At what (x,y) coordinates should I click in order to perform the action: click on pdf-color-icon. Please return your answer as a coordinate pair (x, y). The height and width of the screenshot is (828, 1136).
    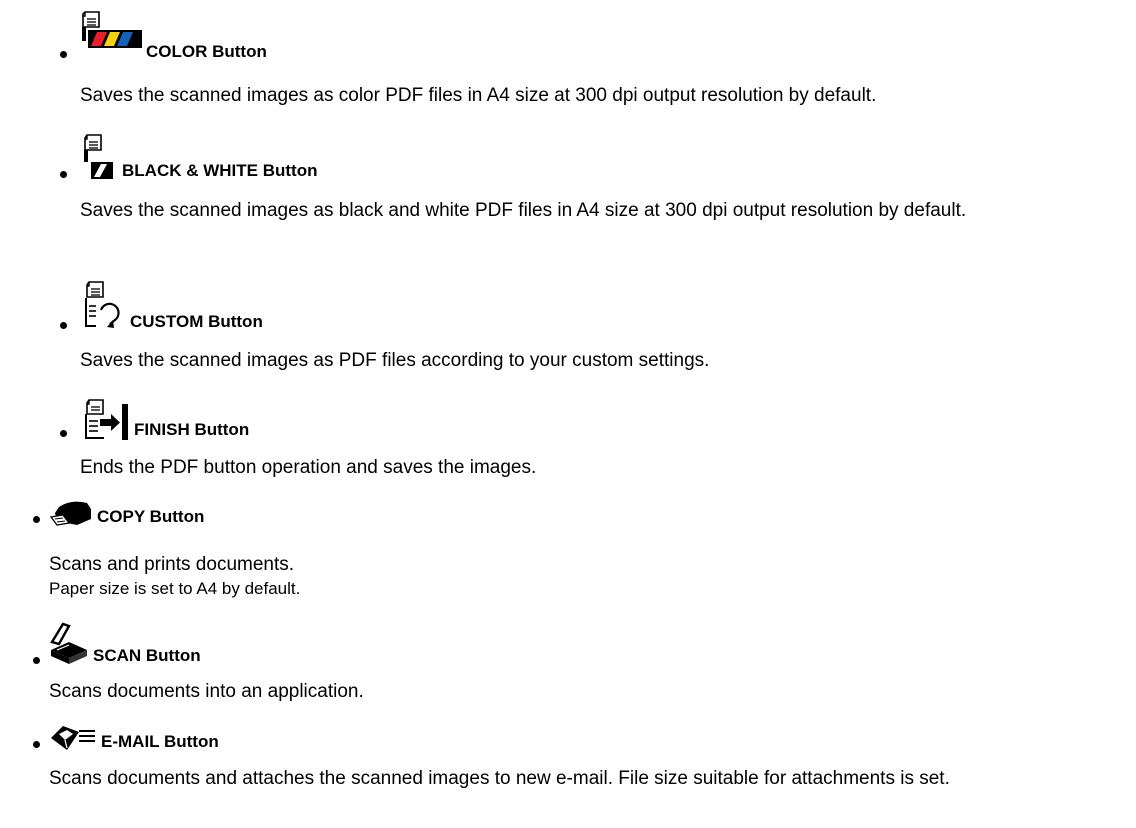
    Looking at the image, I should click on (112, 29).